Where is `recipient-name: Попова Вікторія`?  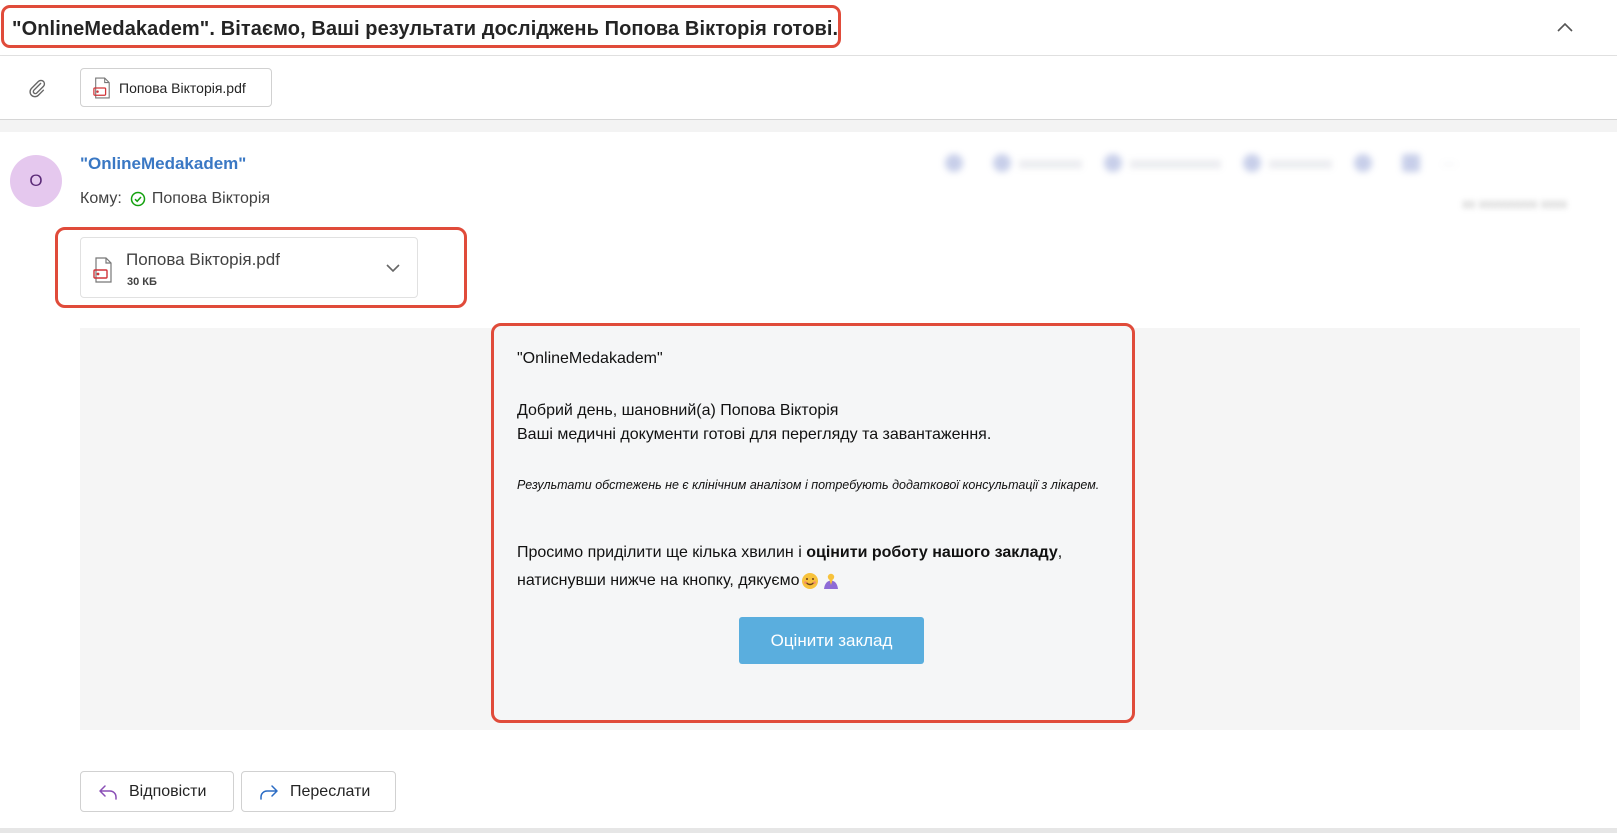
recipient-name: Попова Вікторія is located at coordinates (211, 199).